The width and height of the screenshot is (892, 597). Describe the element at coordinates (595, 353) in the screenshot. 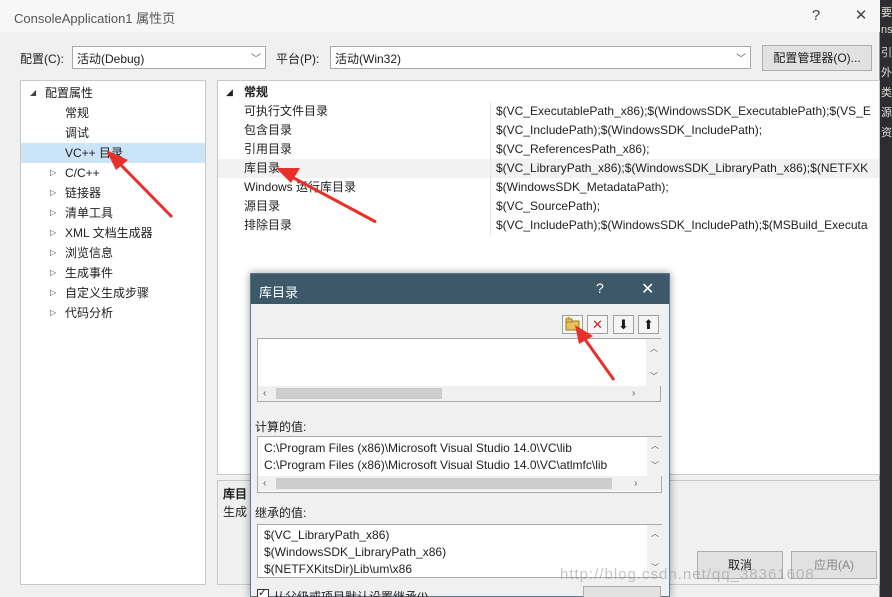

I see `arrow-to-new-line-button` at that location.